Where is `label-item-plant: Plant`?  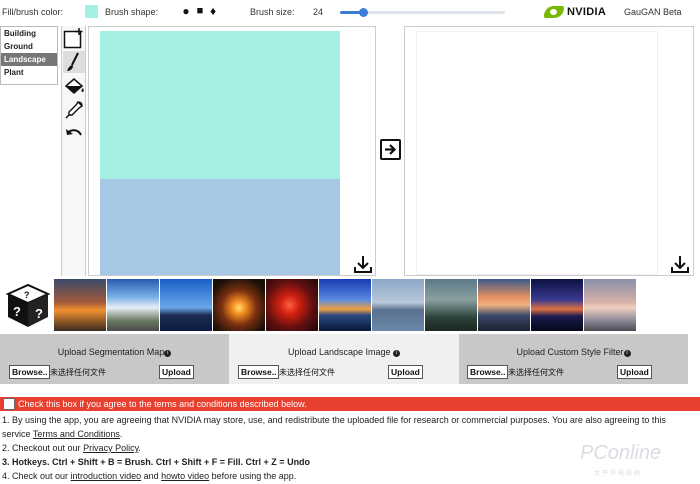 label-item-plant: Plant is located at coordinates (29, 72).